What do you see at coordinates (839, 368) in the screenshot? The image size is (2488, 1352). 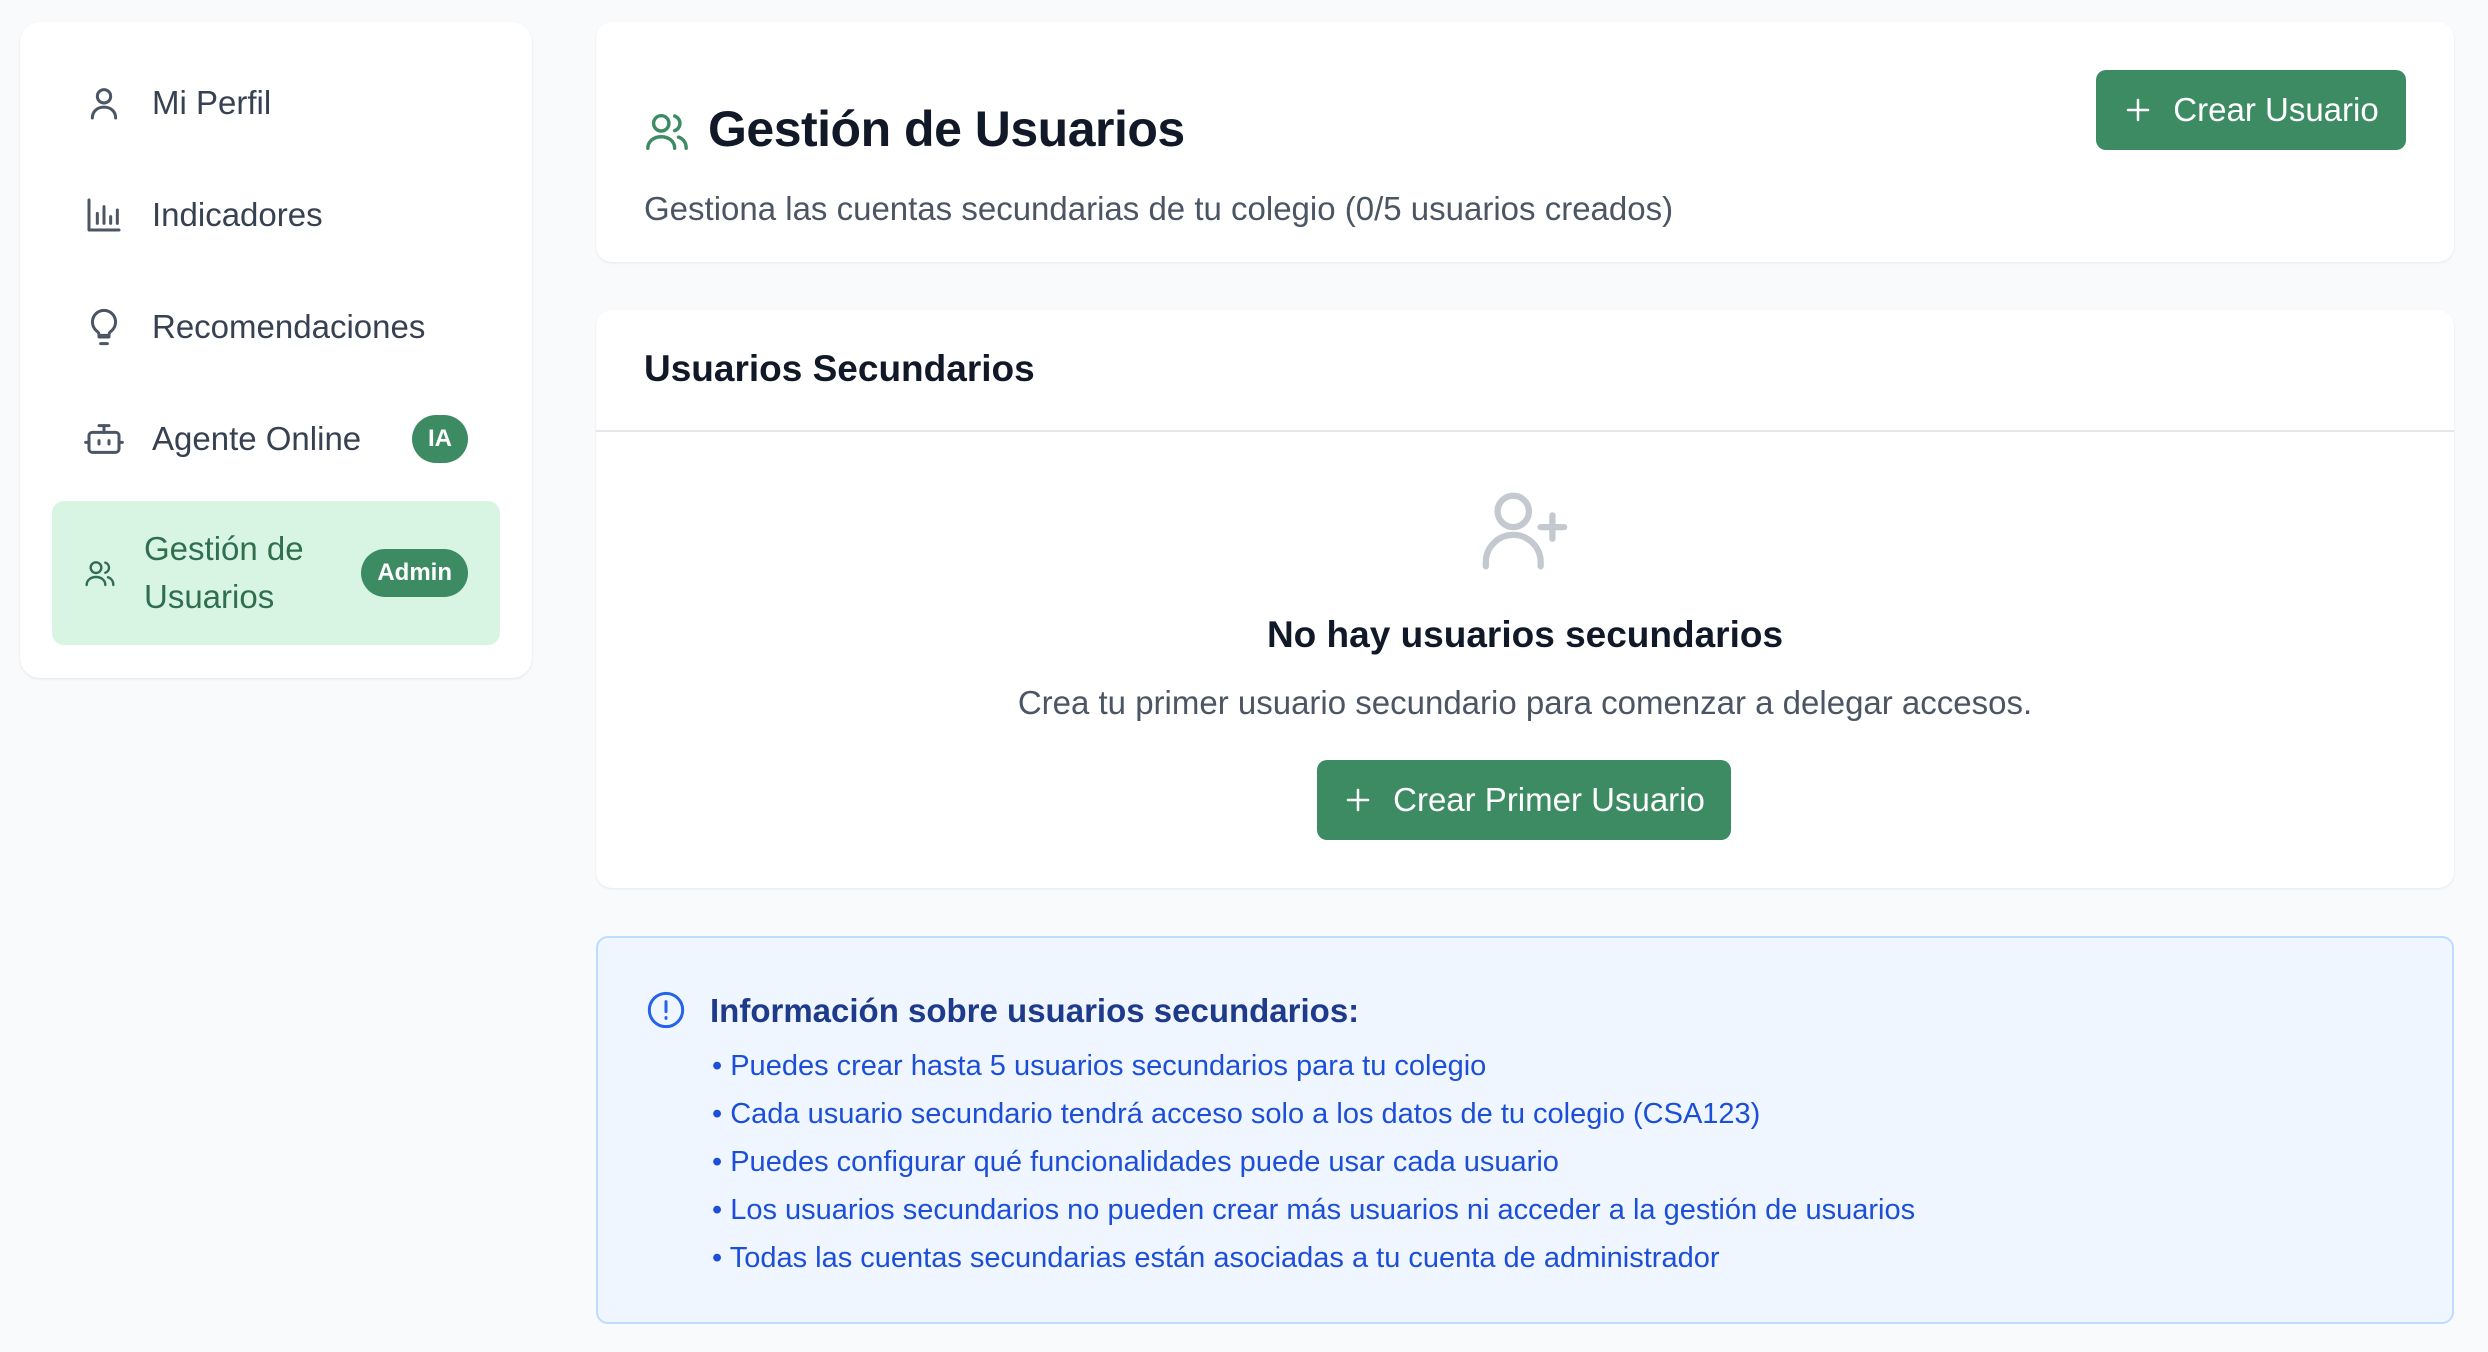 I see `section-title: Usuarios Secundarios` at bounding box center [839, 368].